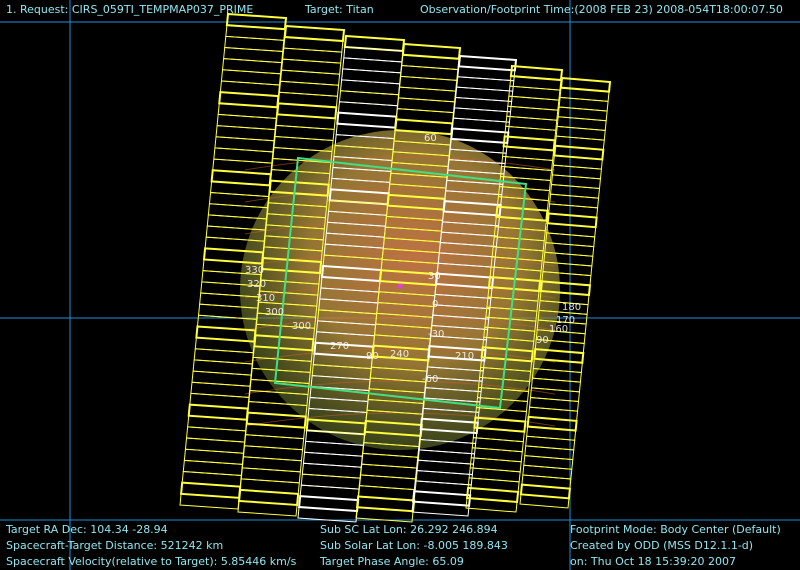 Image resolution: width=800 pixels, height=570 pixels. What do you see at coordinates (266, 298) in the screenshot?
I see `lon-label-left-3: 310` at bounding box center [266, 298].